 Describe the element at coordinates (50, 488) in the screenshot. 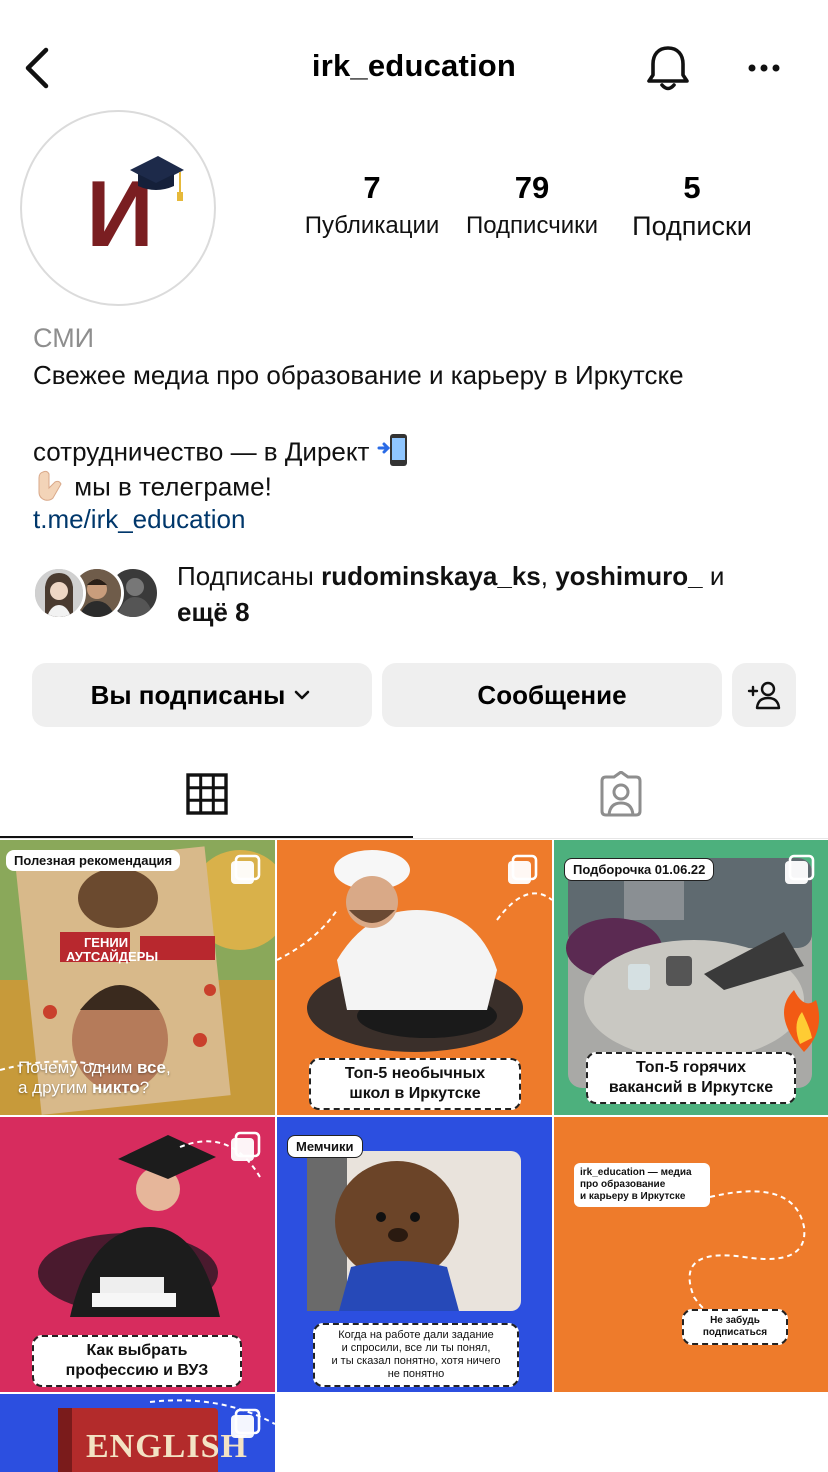

I see `pointing-down-emoji` at that location.